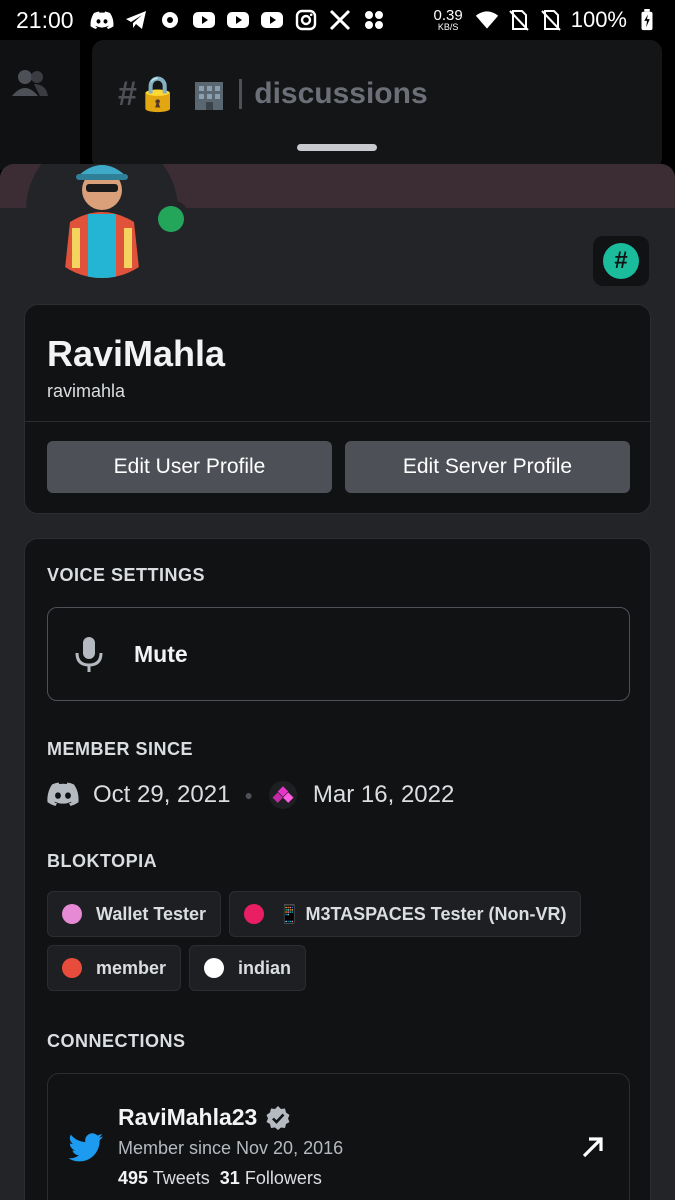 Image resolution: width=675 pixels, height=1200 pixels. Describe the element at coordinates (265, 967) in the screenshot. I see `role-label: indian` at that location.